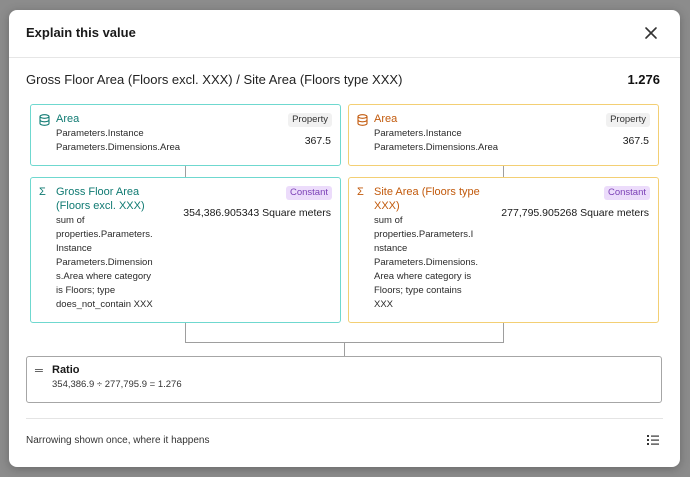  I want to click on left-constant-desc-line: does_not_contain XXX, so click(104, 304).